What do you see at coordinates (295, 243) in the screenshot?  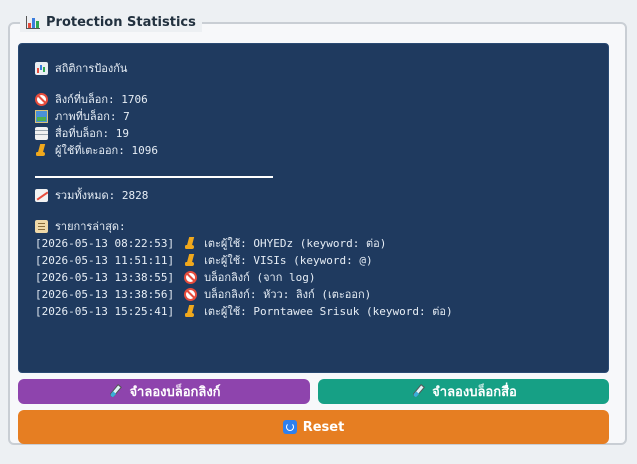 I see `log-text: เตะผู้ใช้: OHYEDz (keyword: ต่อ)` at bounding box center [295, 243].